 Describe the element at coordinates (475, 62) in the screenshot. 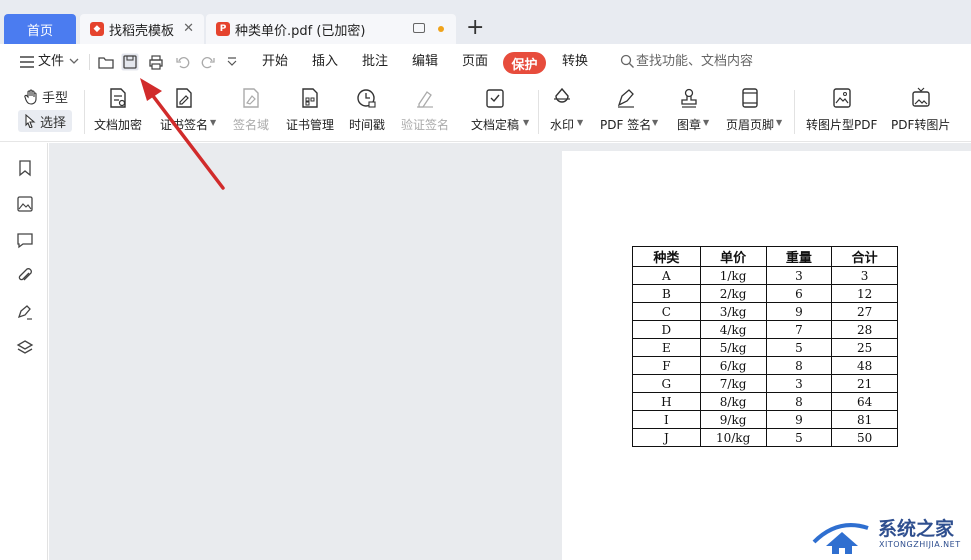

I see `menu-page: 页面` at that location.